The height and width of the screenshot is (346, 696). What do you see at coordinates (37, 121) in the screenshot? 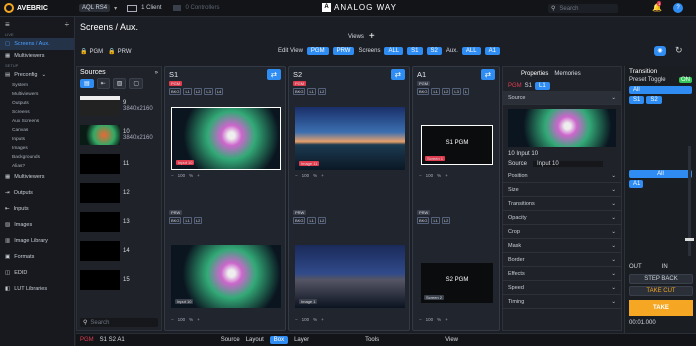
I see `sidebar-subitem: Aux Screens` at bounding box center [37, 121].